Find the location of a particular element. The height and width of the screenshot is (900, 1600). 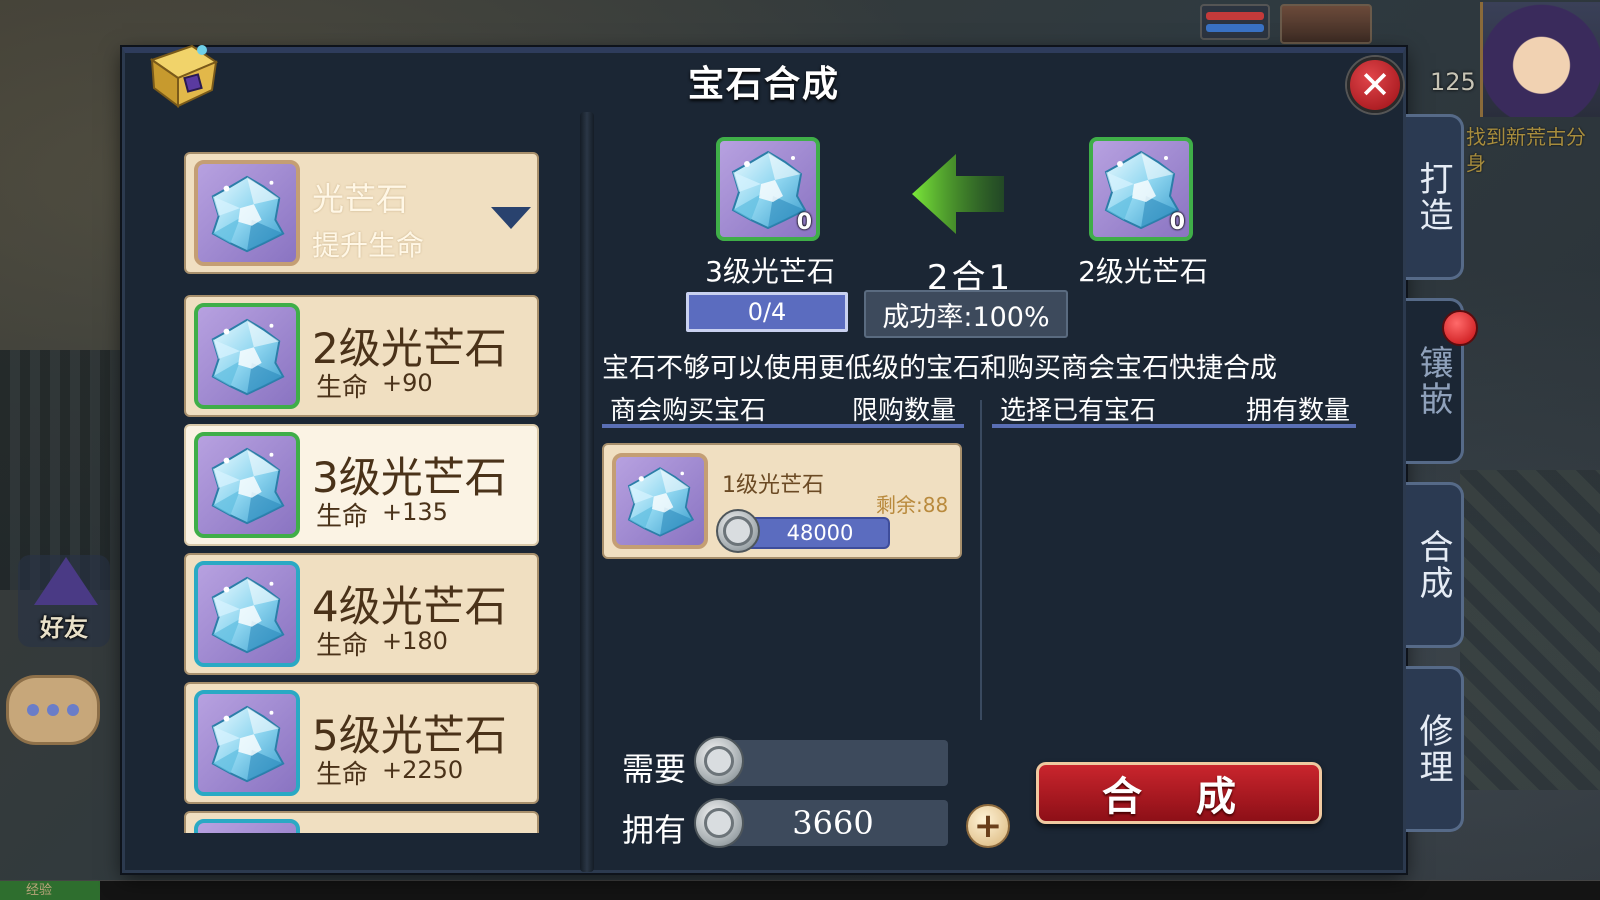

synthesis-hint: 宝石不够可以使用更低级的宝石和购买商会宝石快捷合成 is located at coordinates (939, 368).